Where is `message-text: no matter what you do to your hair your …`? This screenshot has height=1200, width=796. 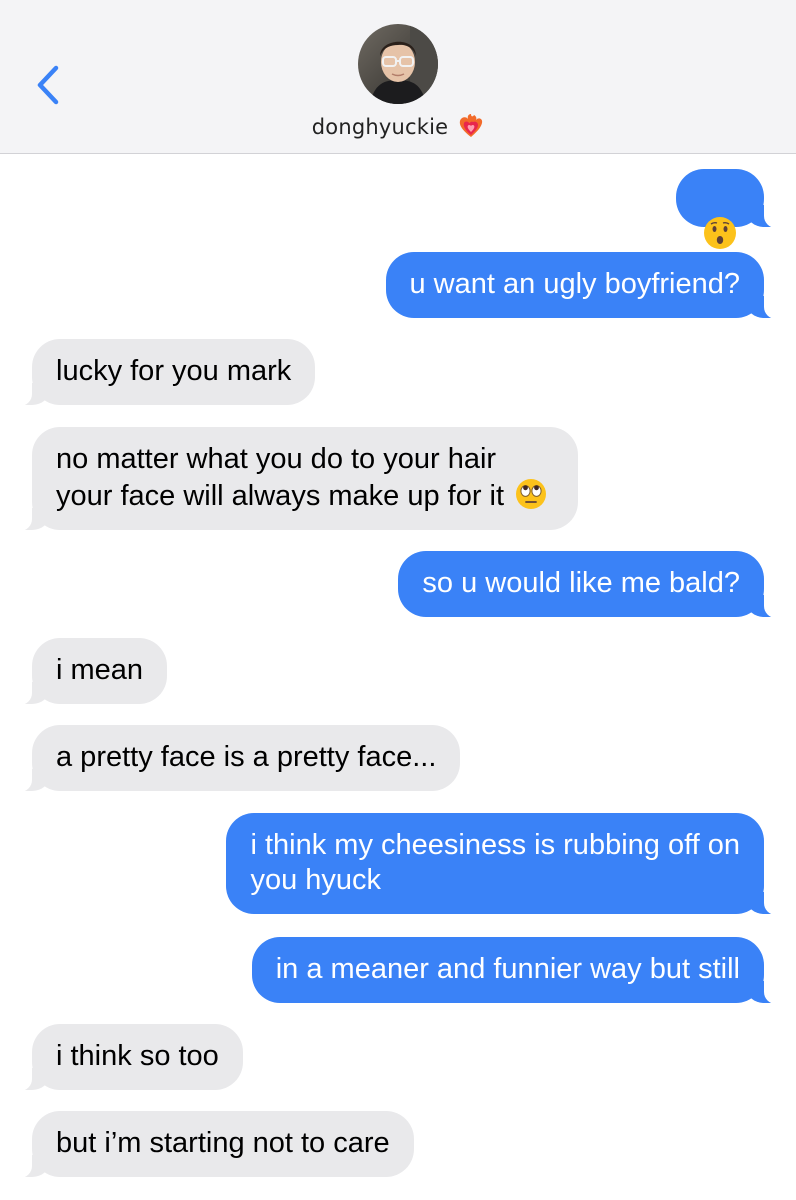
message-text: no matter what you do to your hair your … is located at coordinates (280, 477).